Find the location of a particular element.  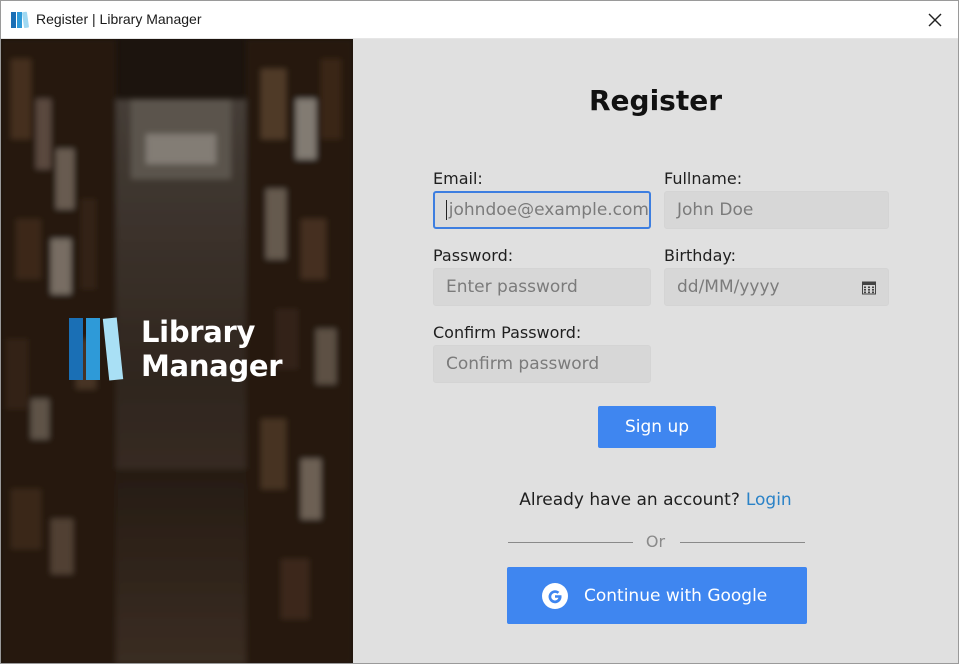

login-prompt: Already have an account? Login is located at coordinates (655, 500).